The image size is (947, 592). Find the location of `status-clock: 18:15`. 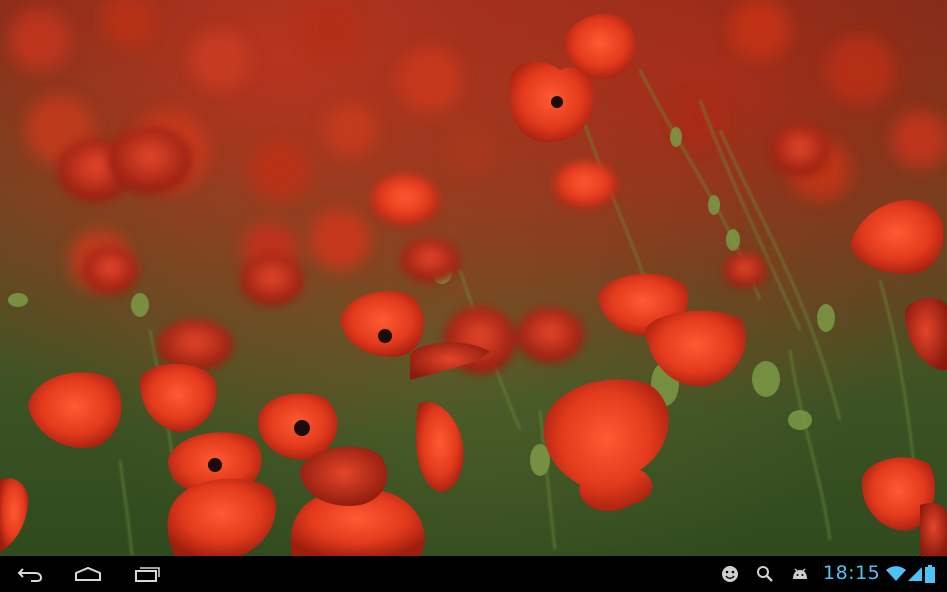

status-clock: 18:15 is located at coordinates (851, 573).